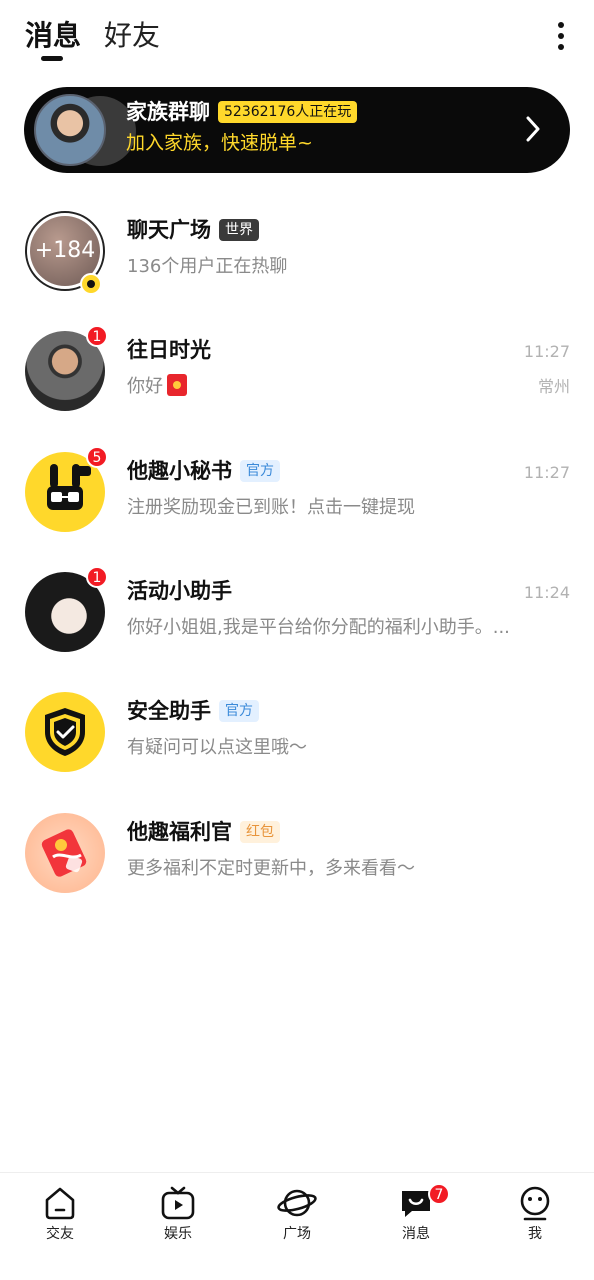  I want to click on item-title: 他趣福利官 红包, so click(203, 832).